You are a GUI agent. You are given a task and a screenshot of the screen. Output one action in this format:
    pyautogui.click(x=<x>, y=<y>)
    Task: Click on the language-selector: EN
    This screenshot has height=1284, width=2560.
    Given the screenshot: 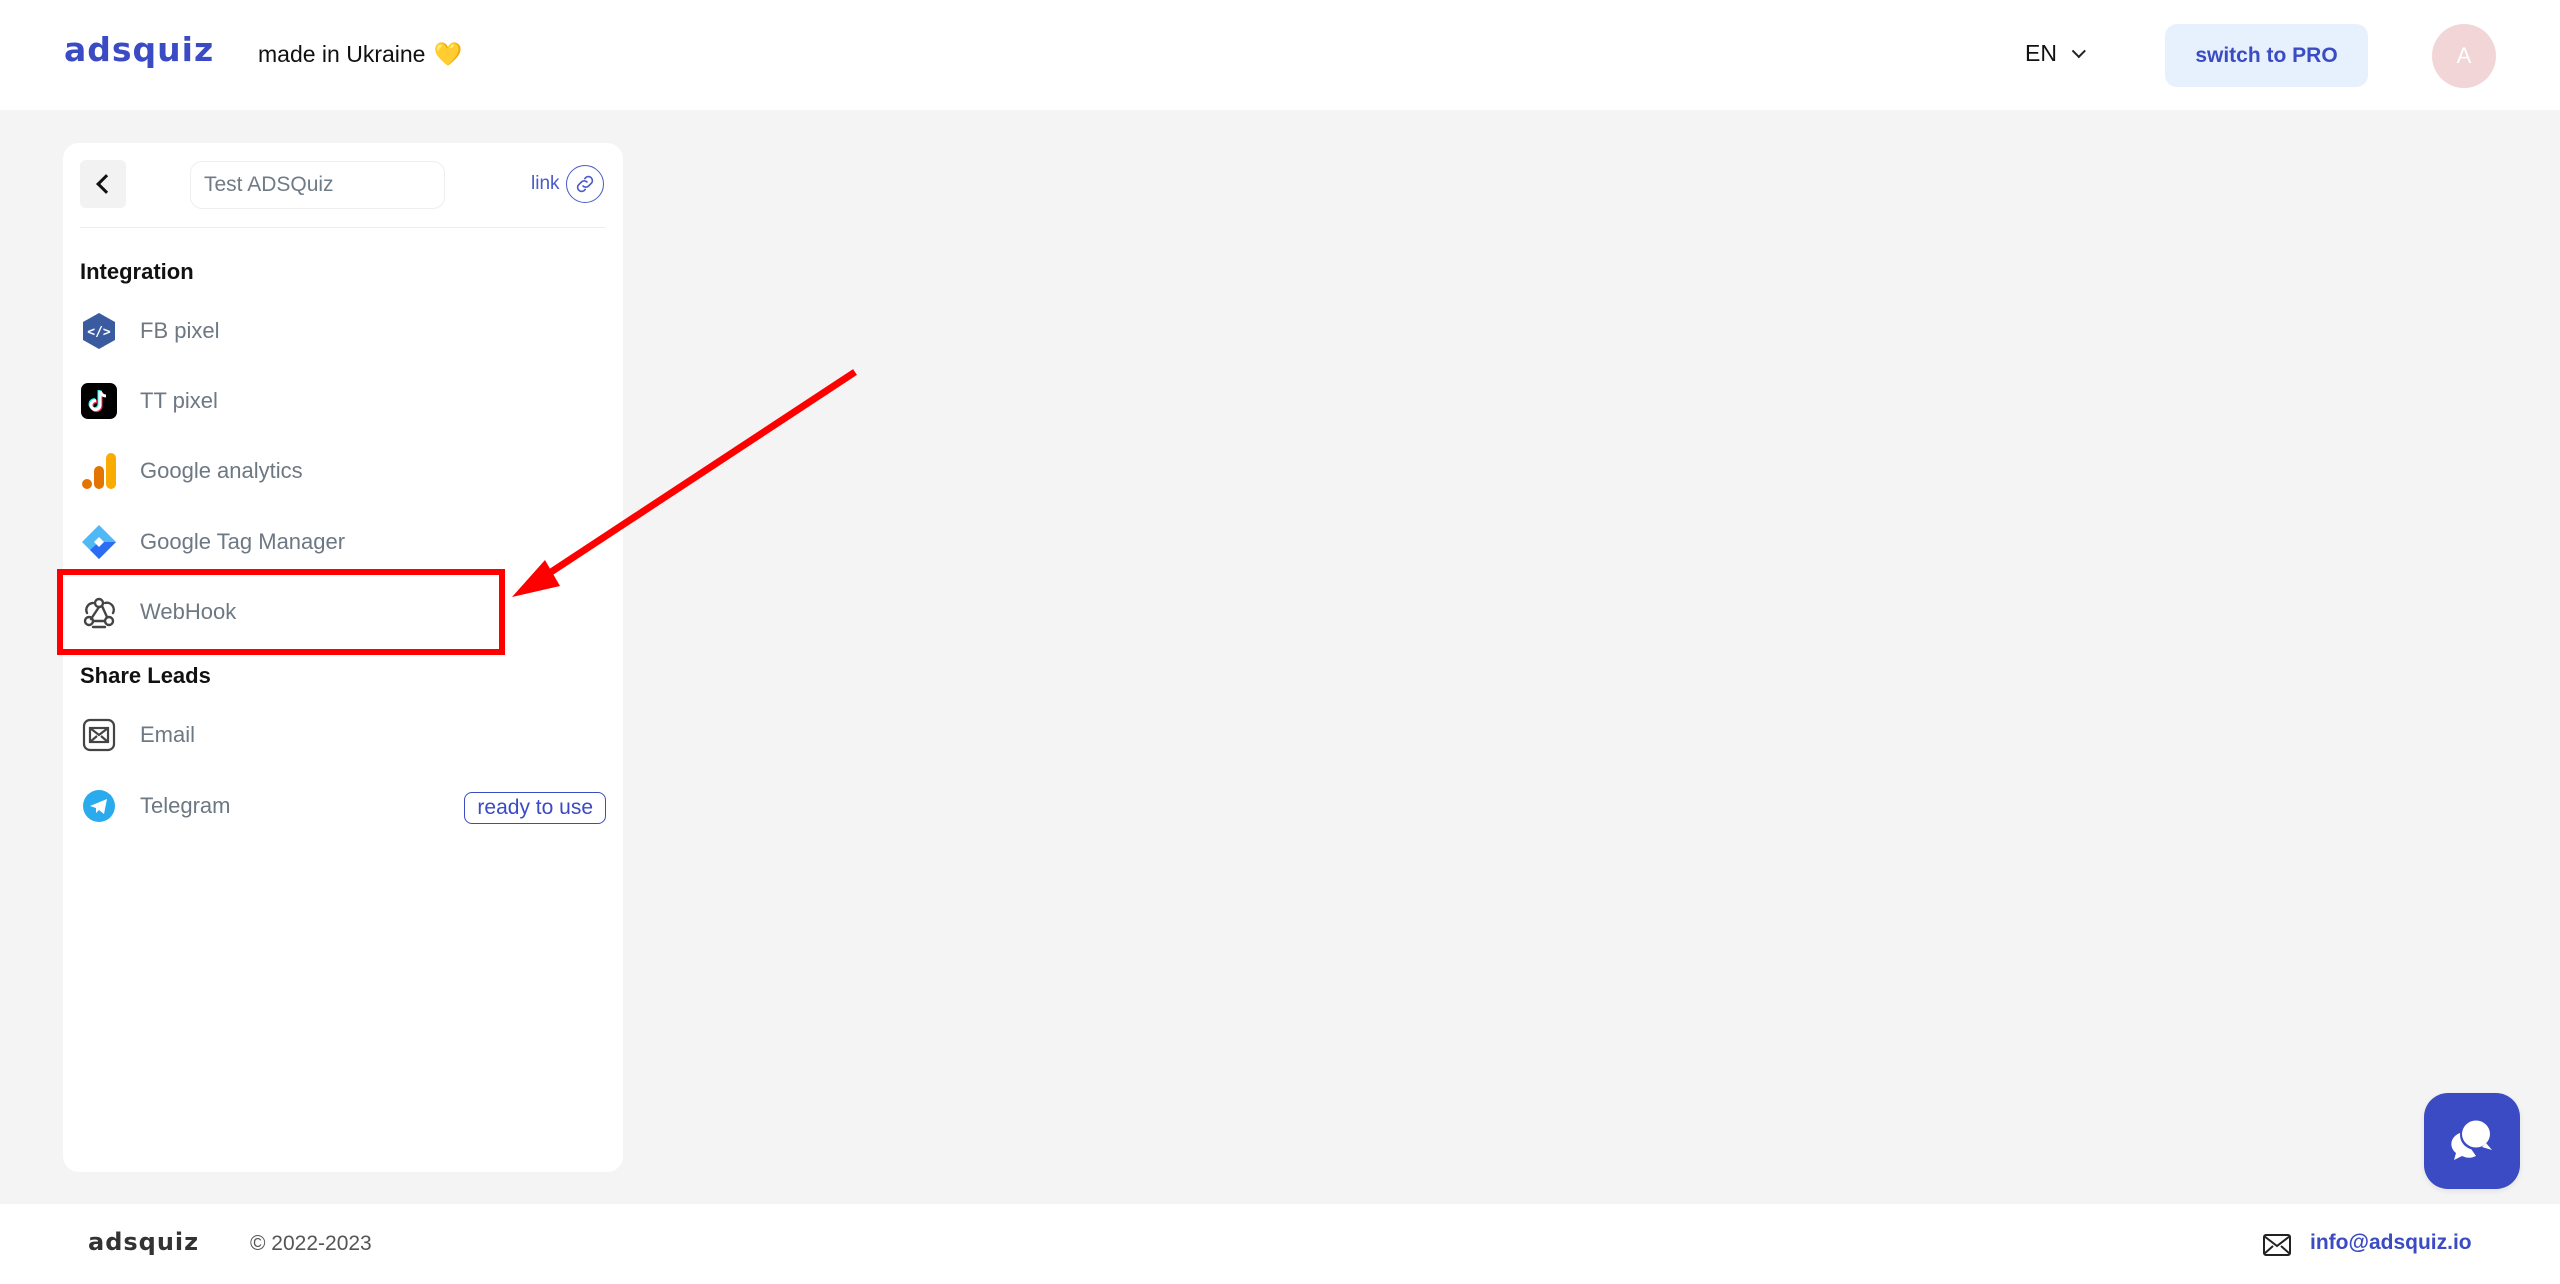 What is the action you would take?
    pyautogui.click(x=2055, y=53)
    